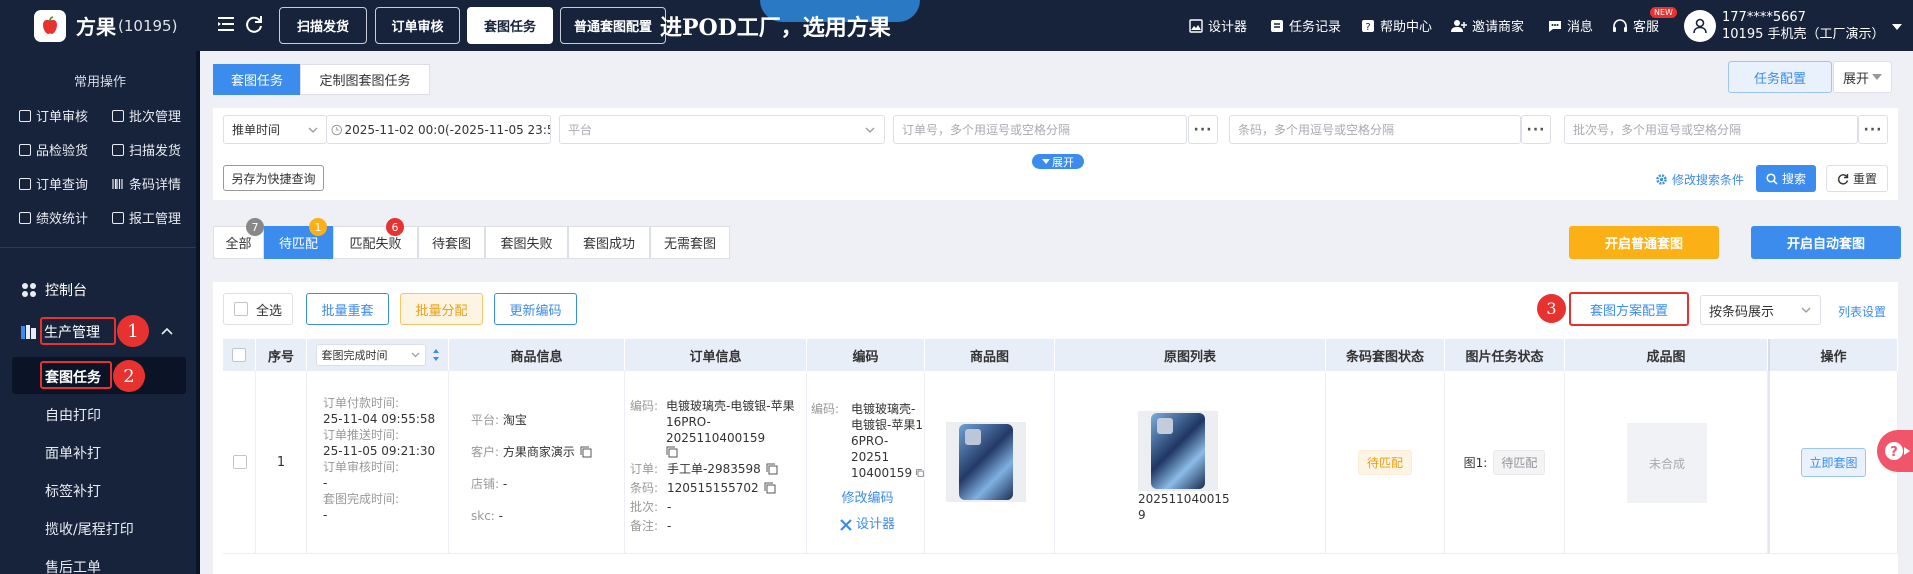  Describe the element at coordinates (1699, 179) in the screenshot. I see `modify-search-link: 修改搜索条件` at that location.